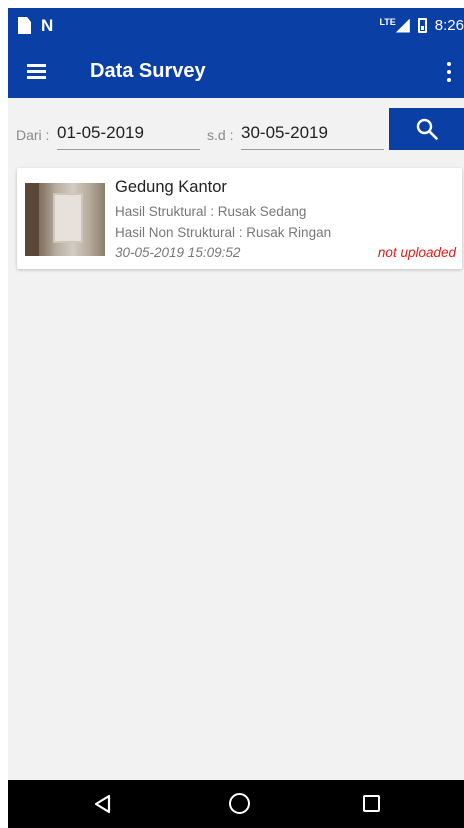 Image resolution: width=464 pixels, height=828 pixels. What do you see at coordinates (449, 25) in the screenshot?
I see `status-time: 8:26` at bounding box center [449, 25].